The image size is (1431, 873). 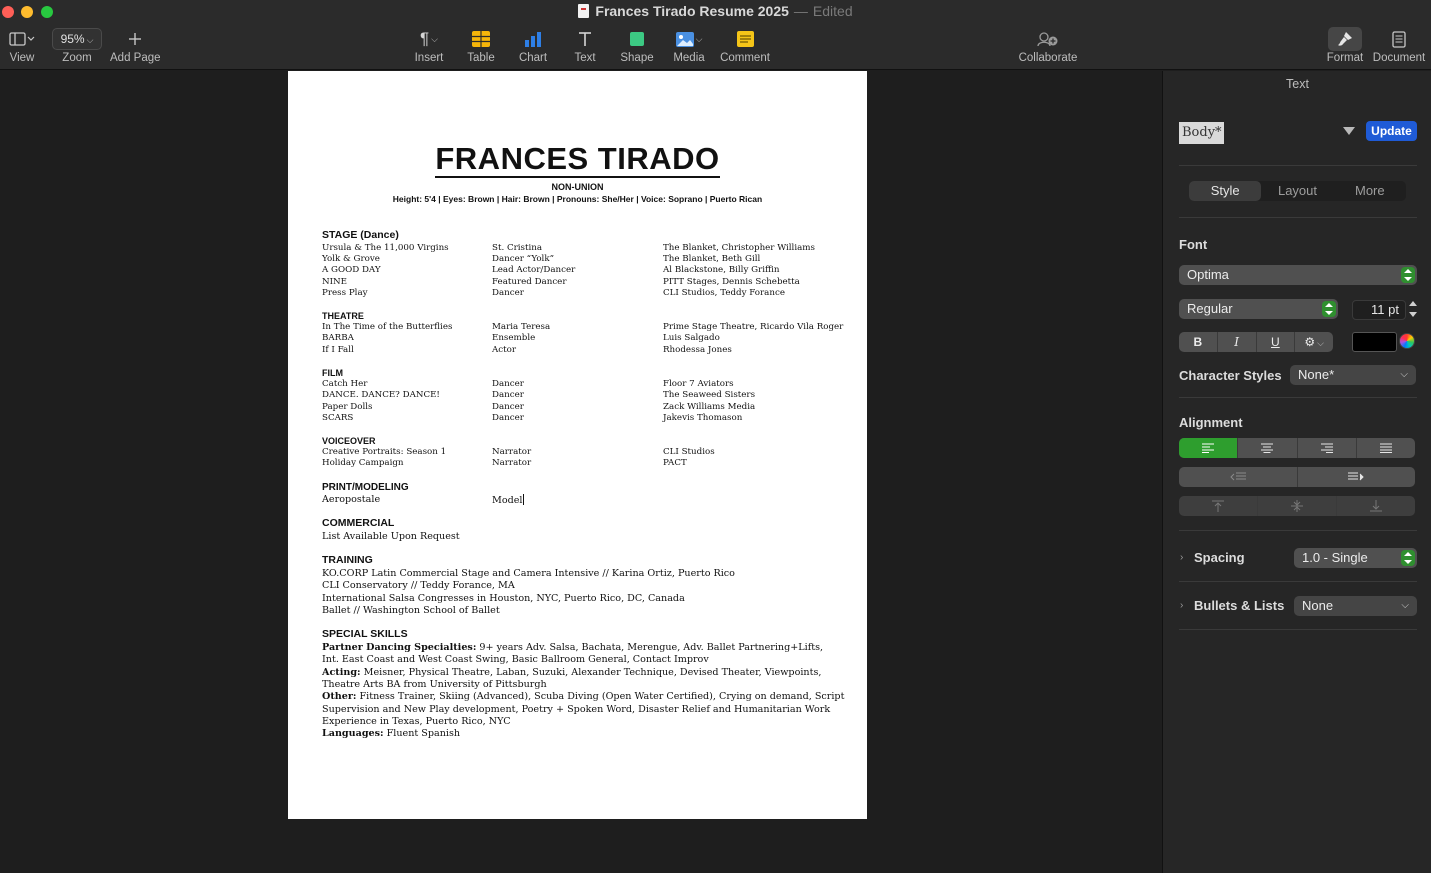 What do you see at coordinates (1047, 39) in the screenshot?
I see `collaborate-icon` at bounding box center [1047, 39].